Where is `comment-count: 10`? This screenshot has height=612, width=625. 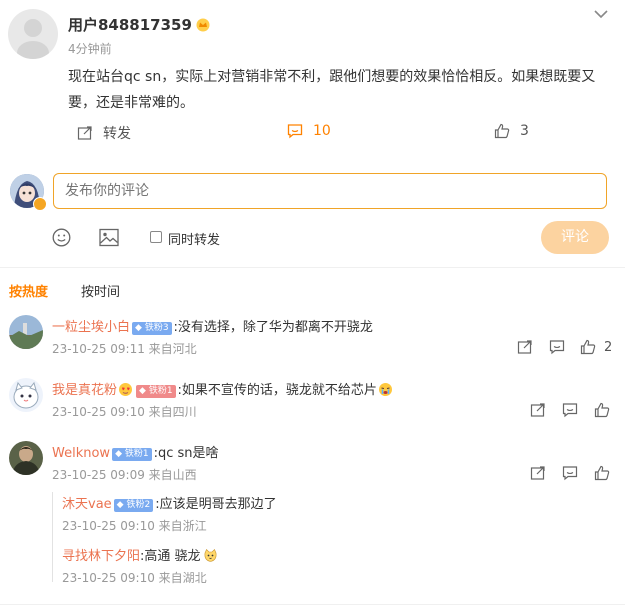
comment-count: 10 is located at coordinates (322, 131).